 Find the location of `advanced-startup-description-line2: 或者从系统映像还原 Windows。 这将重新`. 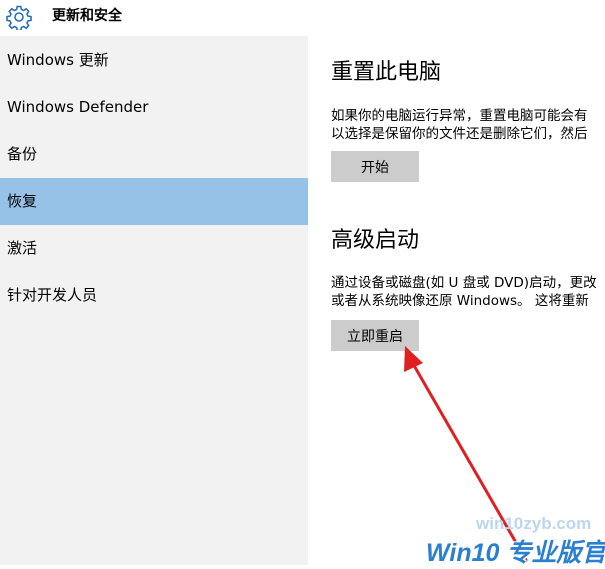

advanced-startup-description-line2: 或者从系统映像还原 Windows。 这将重新 is located at coordinates (460, 301).